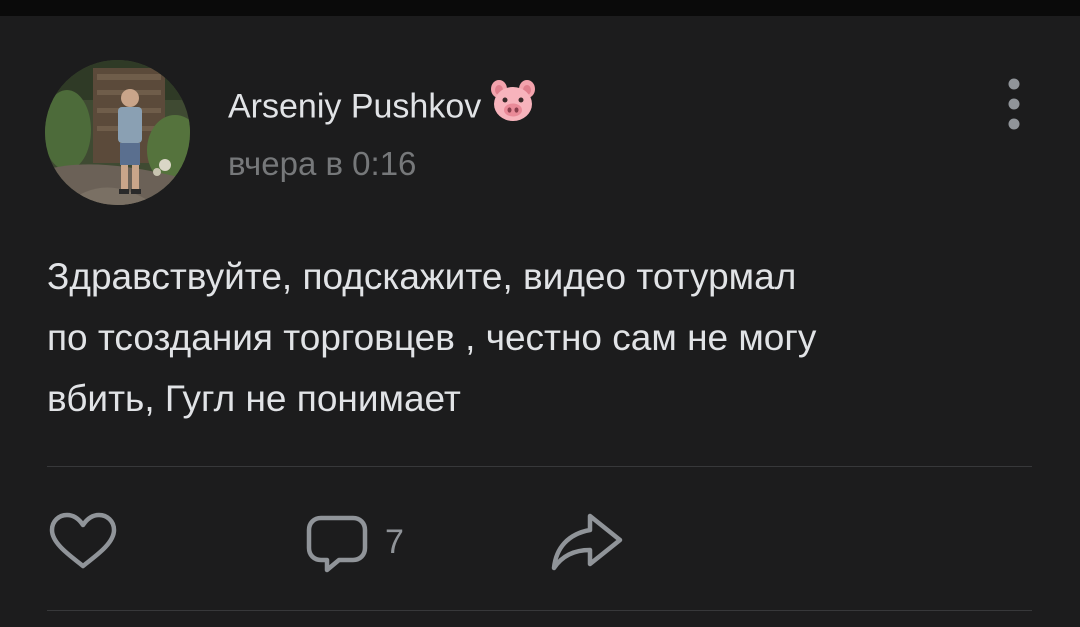 The width and height of the screenshot is (1080, 627). I want to click on comment-button, so click(337, 544).